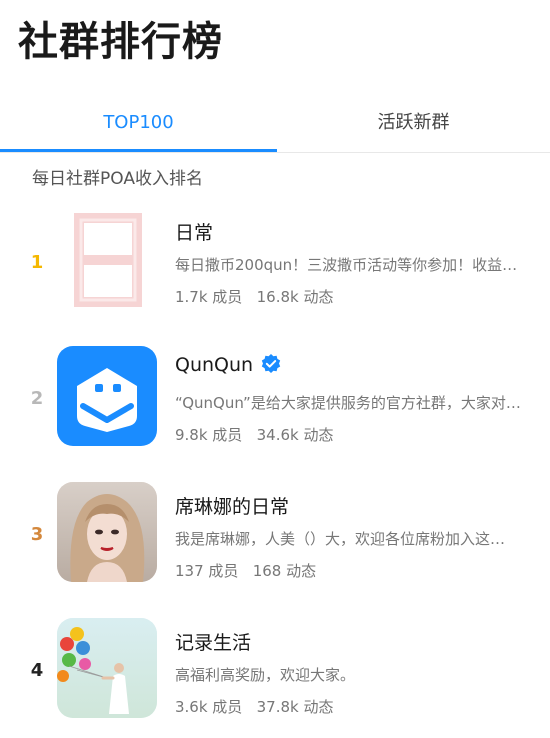 Image resolution: width=550 pixels, height=738 pixels. Describe the element at coordinates (209, 707) in the screenshot. I see `member-count: 3.6k 成员` at that location.